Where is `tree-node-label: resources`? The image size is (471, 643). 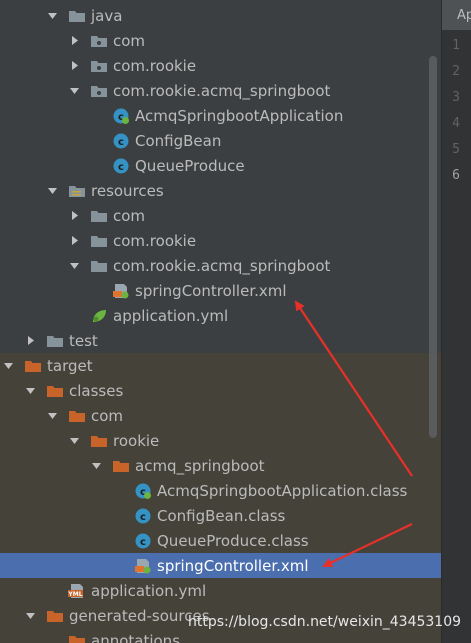 tree-node-label: resources is located at coordinates (127, 190).